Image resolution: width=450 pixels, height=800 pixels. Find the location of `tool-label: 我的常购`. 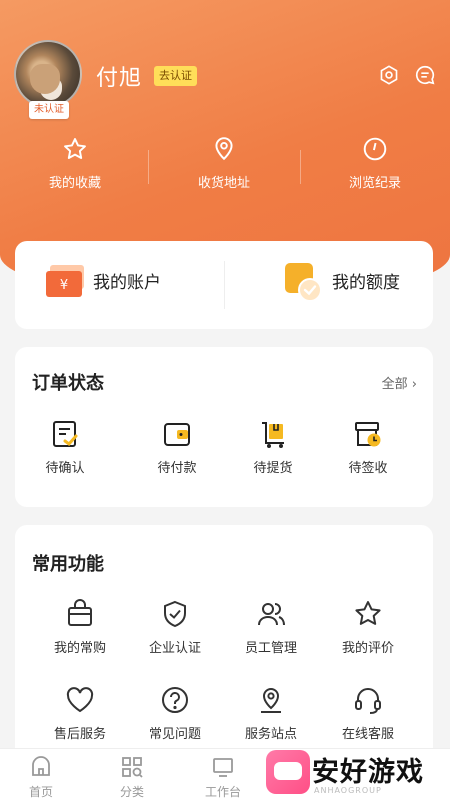

tool-label: 我的常购 is located at coordinates (79, 648).